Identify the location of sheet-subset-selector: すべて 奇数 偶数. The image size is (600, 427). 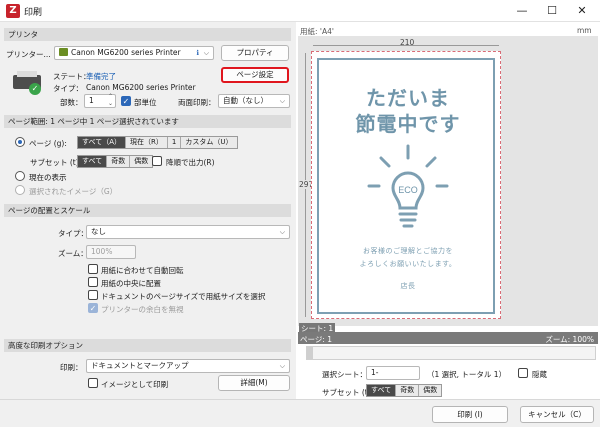
(404, 390).